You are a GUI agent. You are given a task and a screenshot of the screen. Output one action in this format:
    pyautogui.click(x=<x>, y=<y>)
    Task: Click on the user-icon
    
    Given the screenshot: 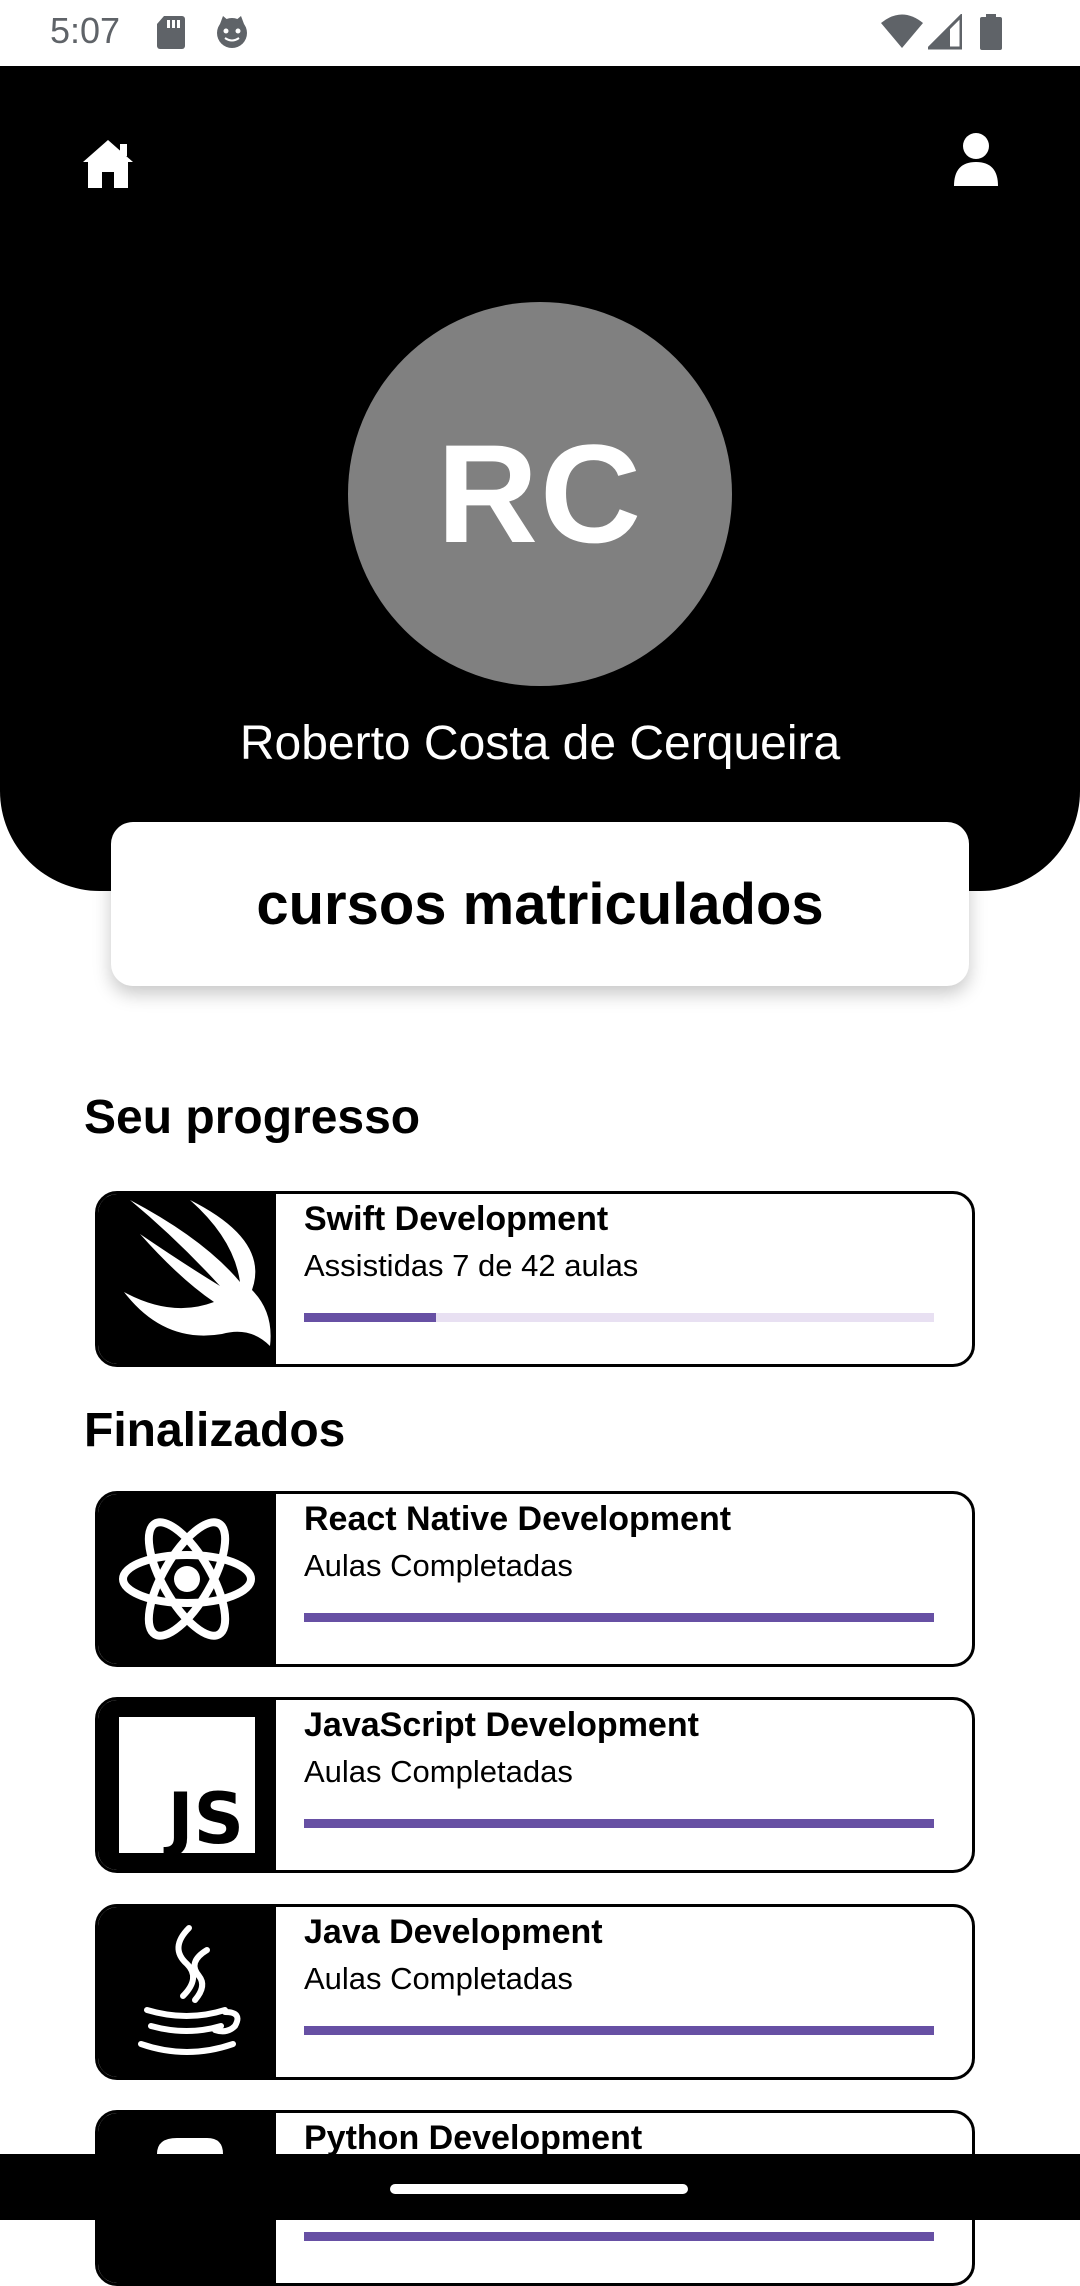 What is the action you would take?
    pyautogui.click(x=976, y=160)
    